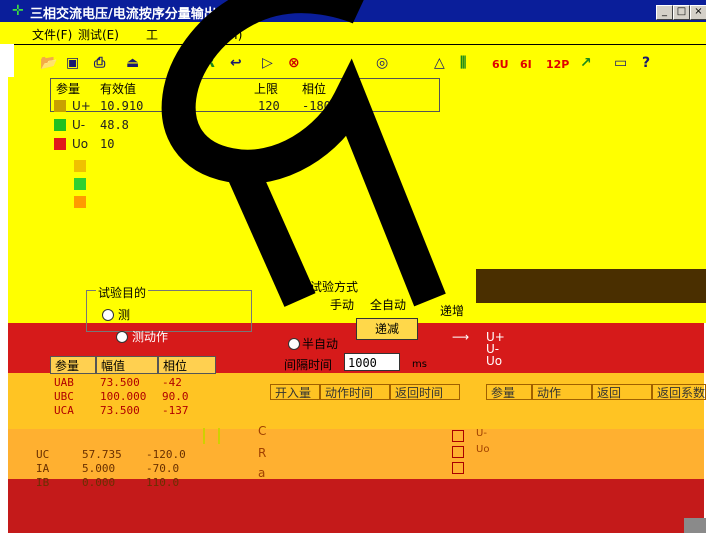  I want to click on side-letter: R, so click(262, 453).